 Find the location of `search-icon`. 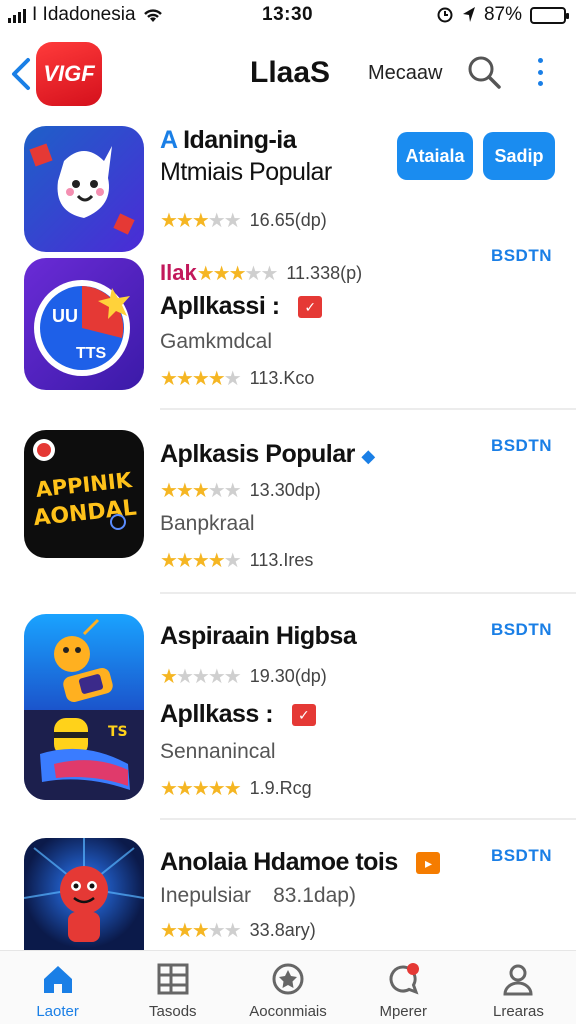

search-icon is located at coordinates (484, 72).